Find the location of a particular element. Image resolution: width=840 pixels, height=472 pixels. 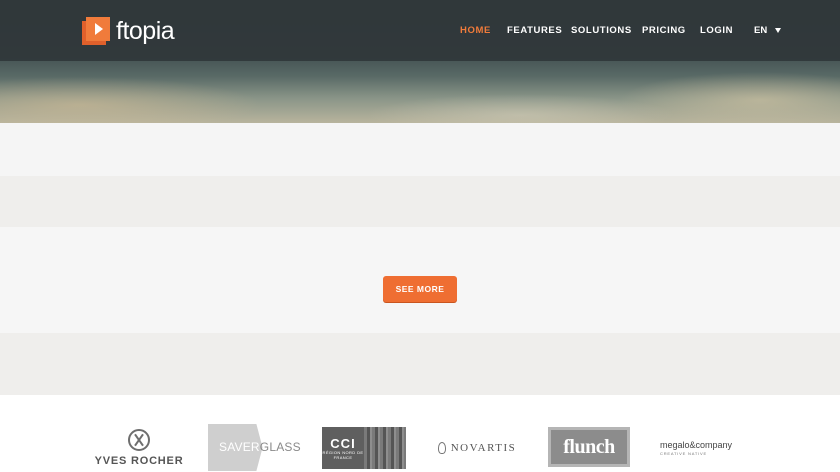

client-logo-megalo-company: megalo&company CREATIVE NATIVE is located at coordinates (702, 447).